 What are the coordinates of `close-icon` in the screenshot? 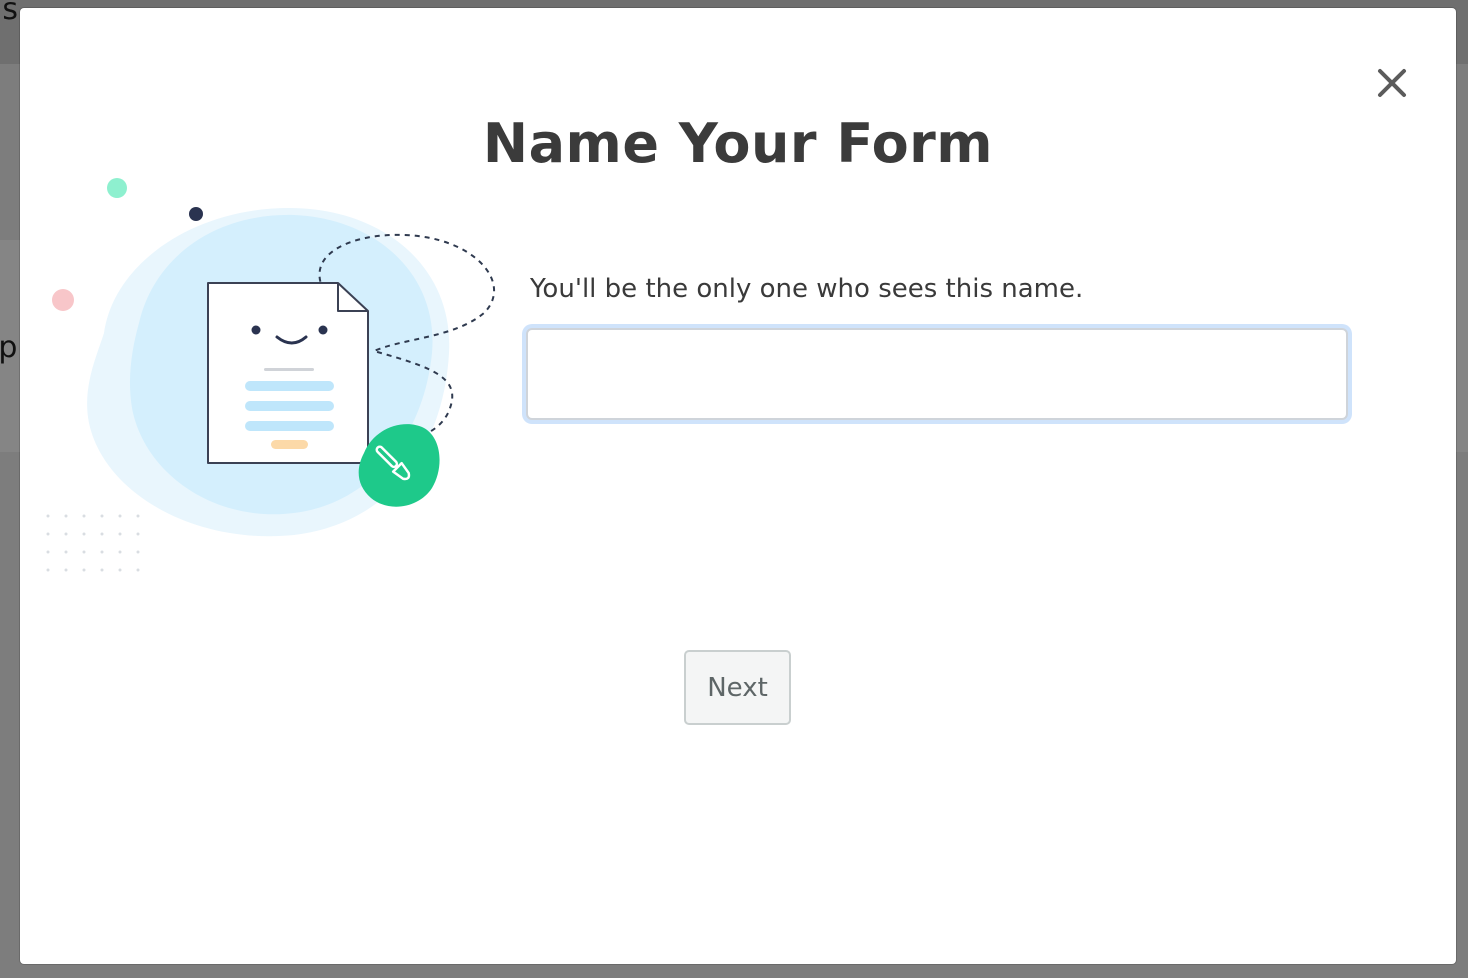 It's located at (1392, 83).